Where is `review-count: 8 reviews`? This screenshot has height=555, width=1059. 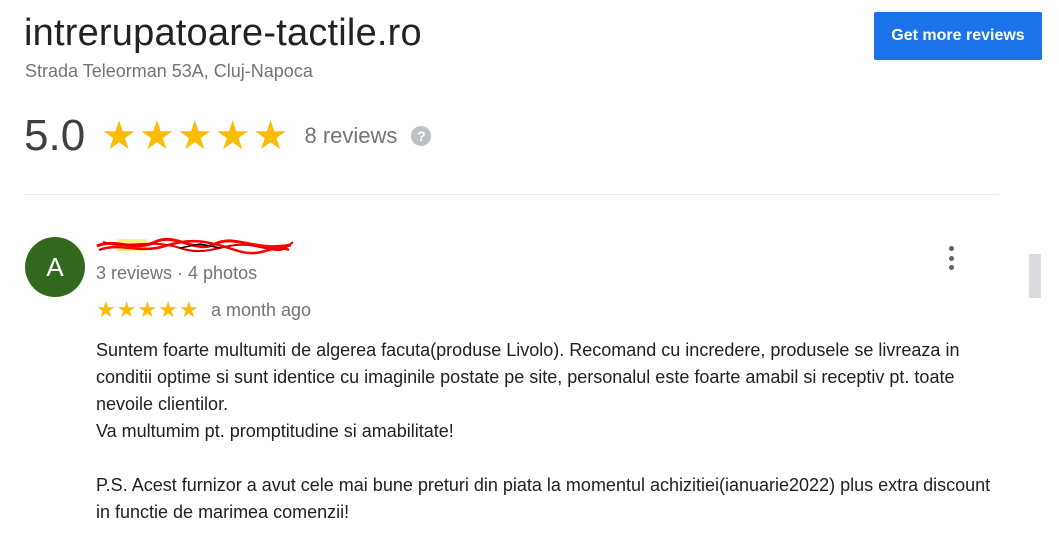
review-count: 8 reviews is located at coordinates (351, 135).